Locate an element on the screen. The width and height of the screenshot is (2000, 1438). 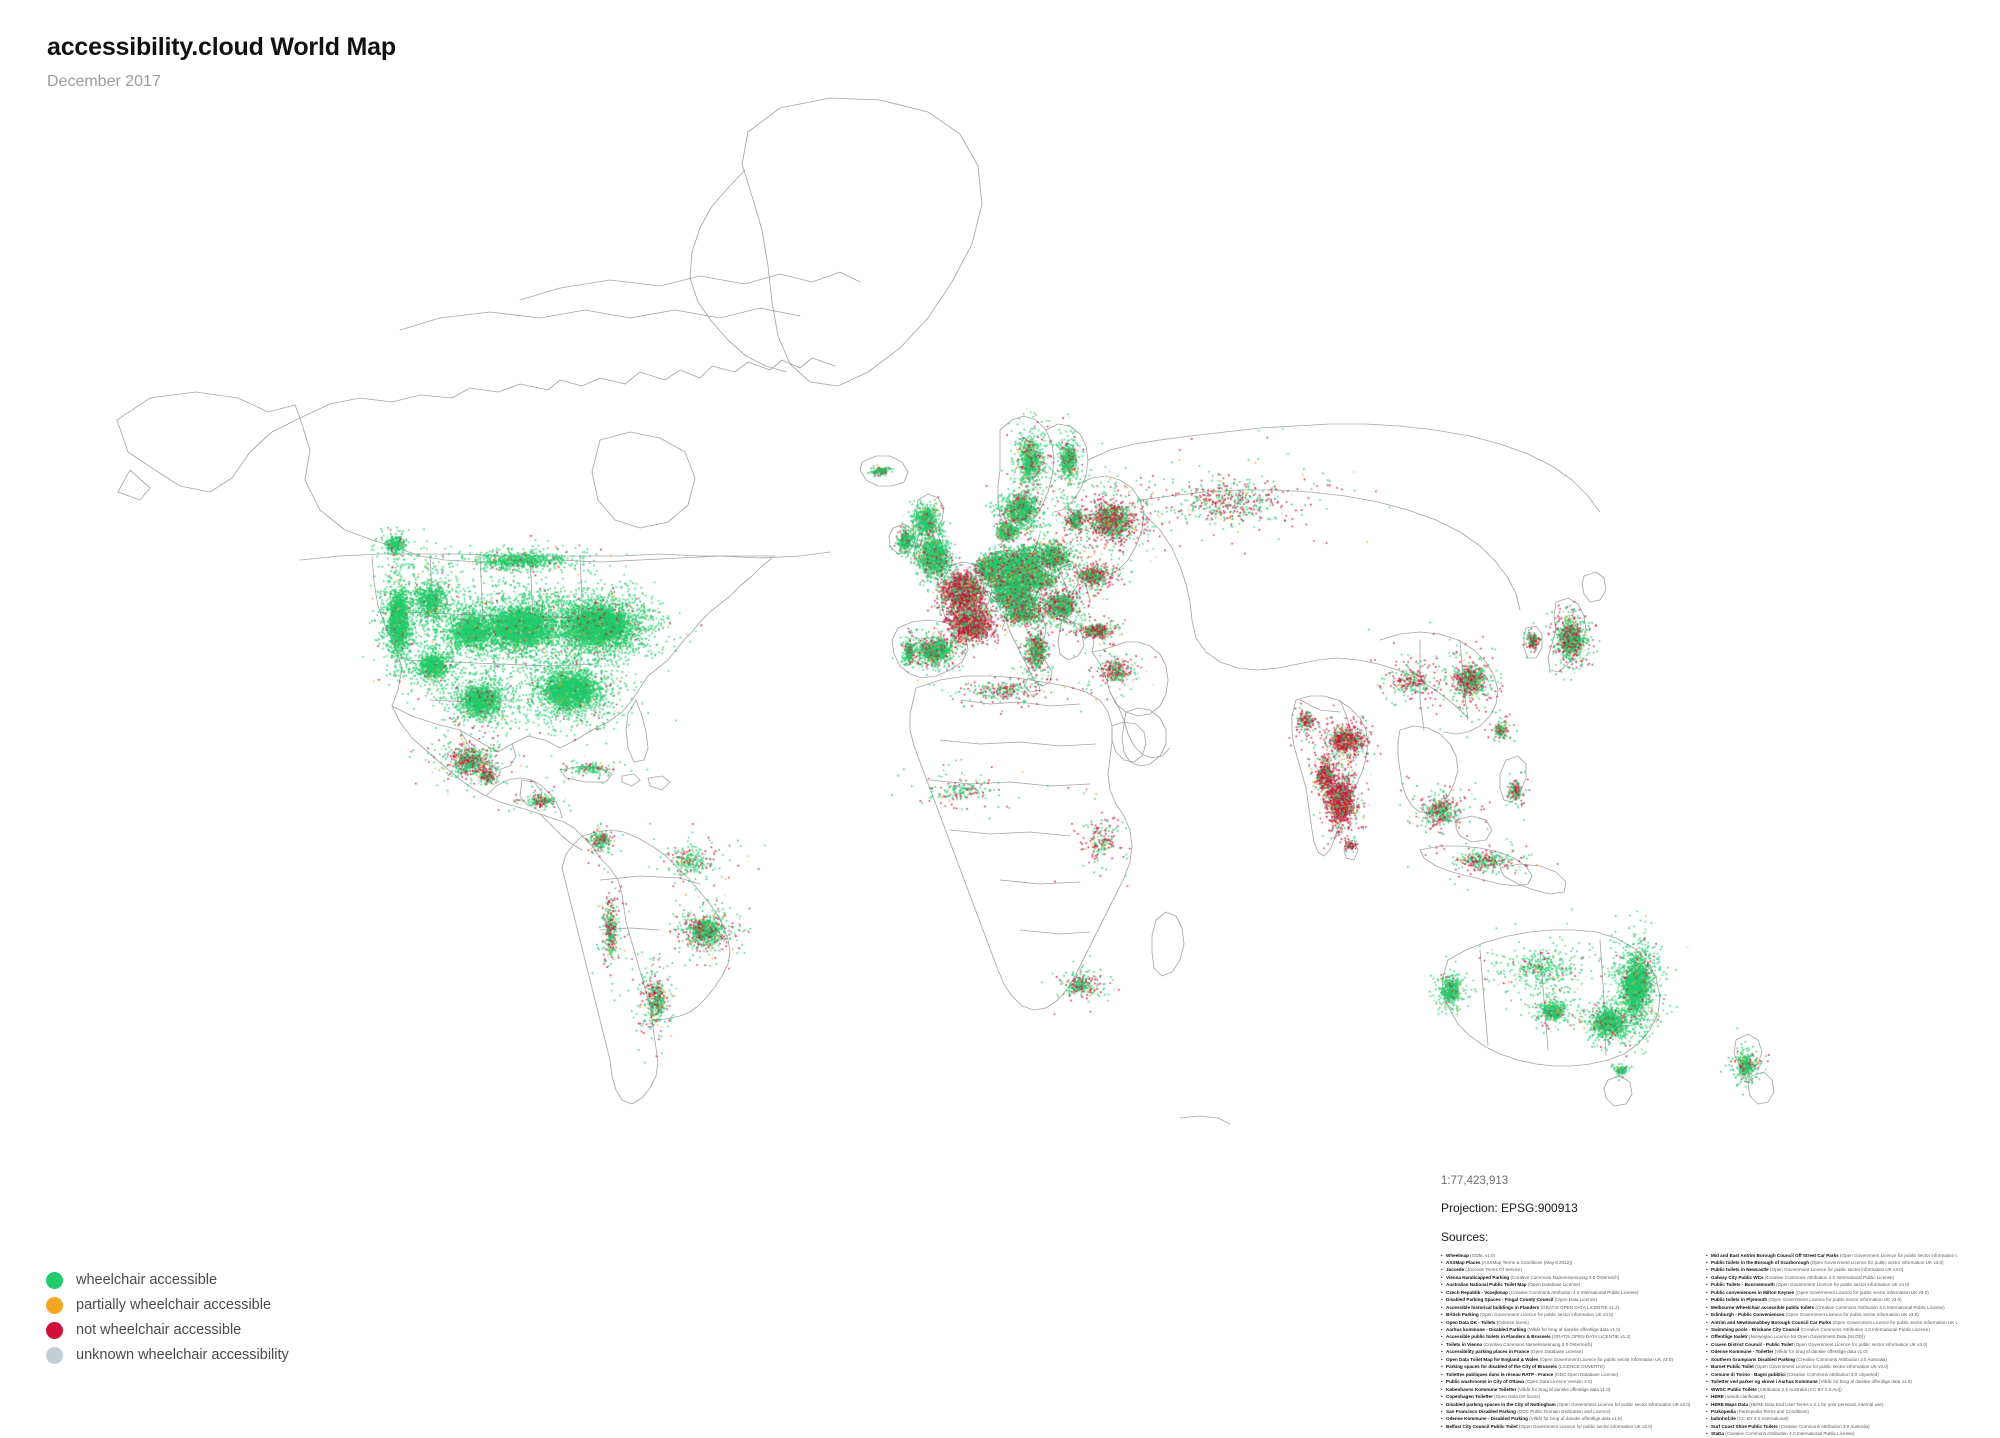
legend-item-partially-accessible: partially wheelchair accessible is located at coordinates (211, 1305).